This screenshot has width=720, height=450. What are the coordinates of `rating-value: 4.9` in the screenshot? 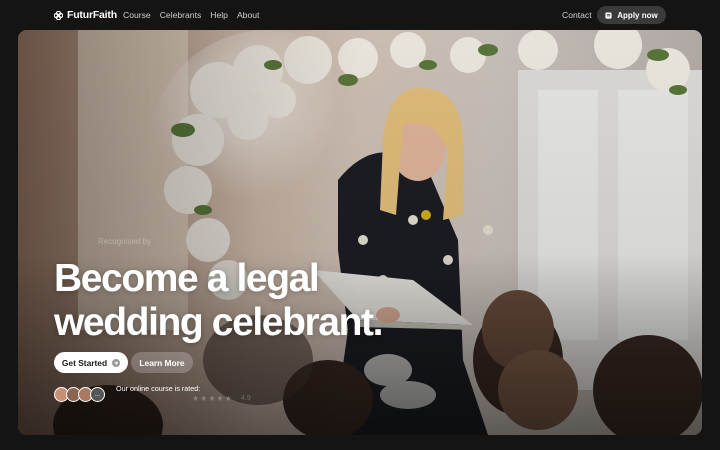 It's located at (246, 398).